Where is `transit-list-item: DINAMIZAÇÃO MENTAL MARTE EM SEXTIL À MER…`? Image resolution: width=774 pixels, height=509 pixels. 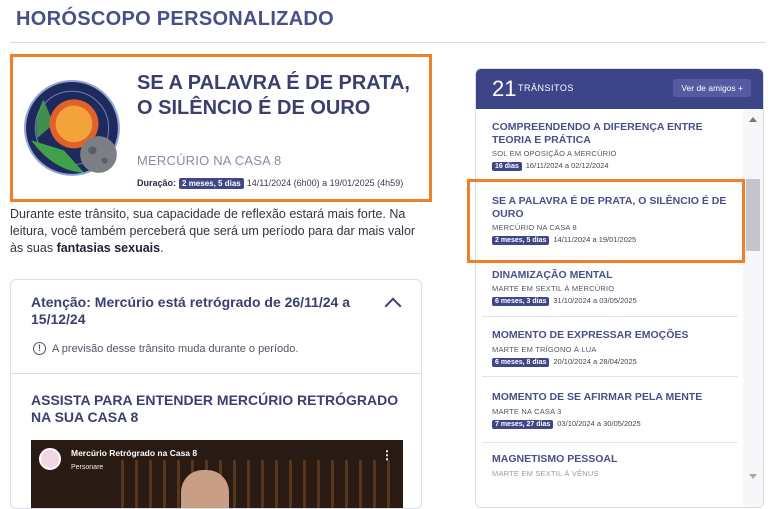
transit-list-item: DINAMIZAÇÃO MENTAL MARTE EM SEXTIL À MER… is located at coordinates (610, 289).